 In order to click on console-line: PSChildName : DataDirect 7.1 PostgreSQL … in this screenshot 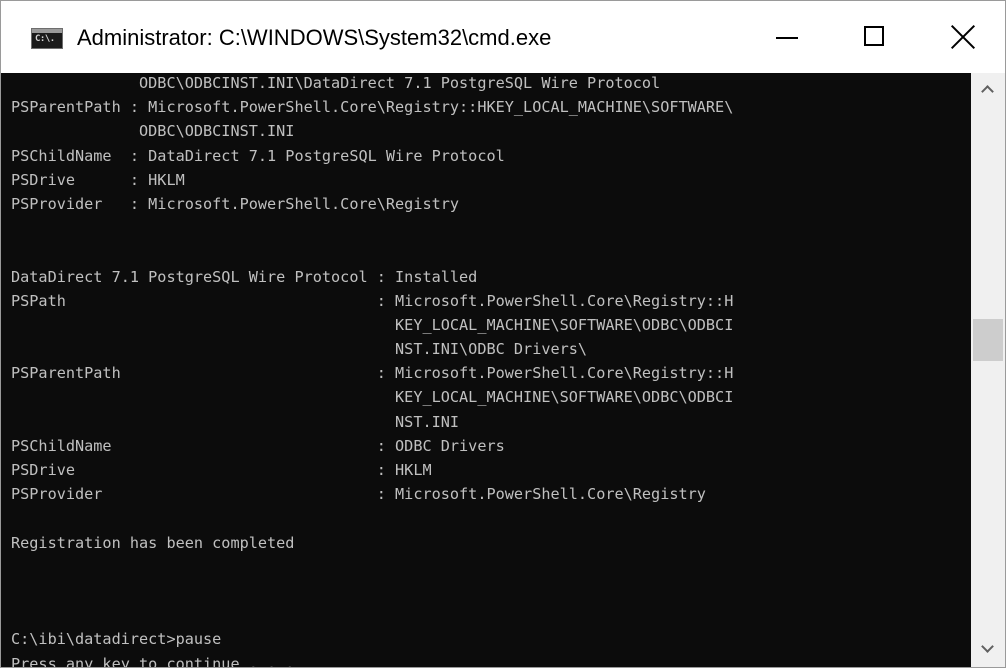, I will do `click(258, 155)`.